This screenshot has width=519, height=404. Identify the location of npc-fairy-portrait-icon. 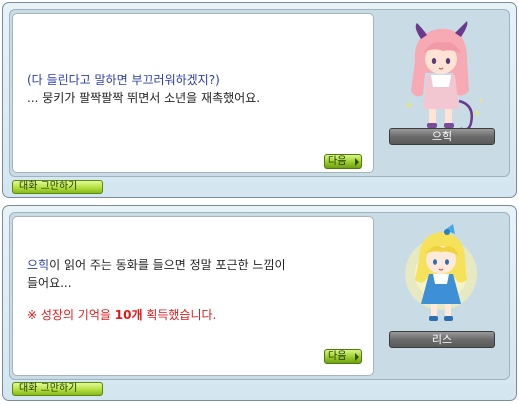
(441, 272).